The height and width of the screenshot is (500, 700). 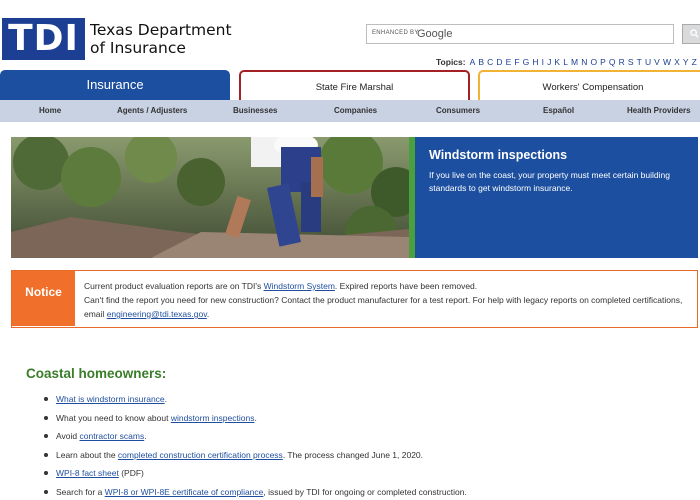 I want to click on topic-letter-i: I, so click(x=543, y=62).